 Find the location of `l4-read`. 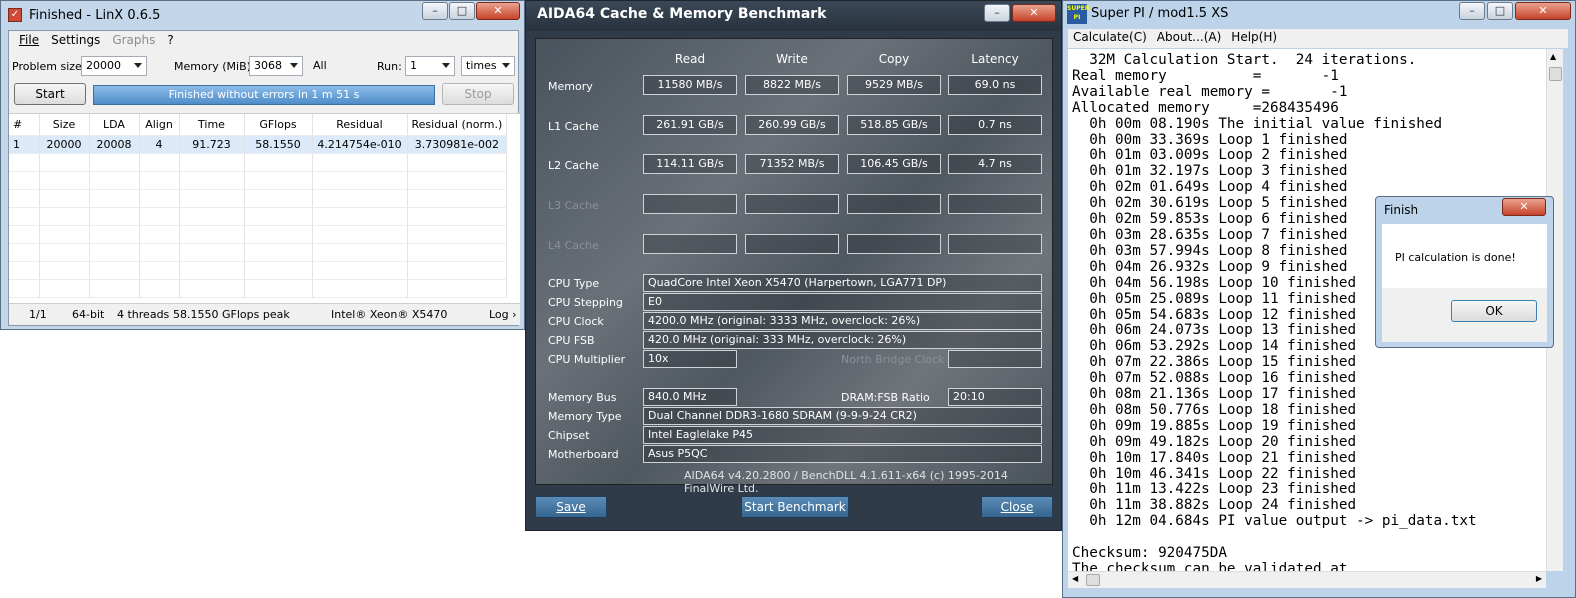

l4-read is located at coordinates (690, 244).